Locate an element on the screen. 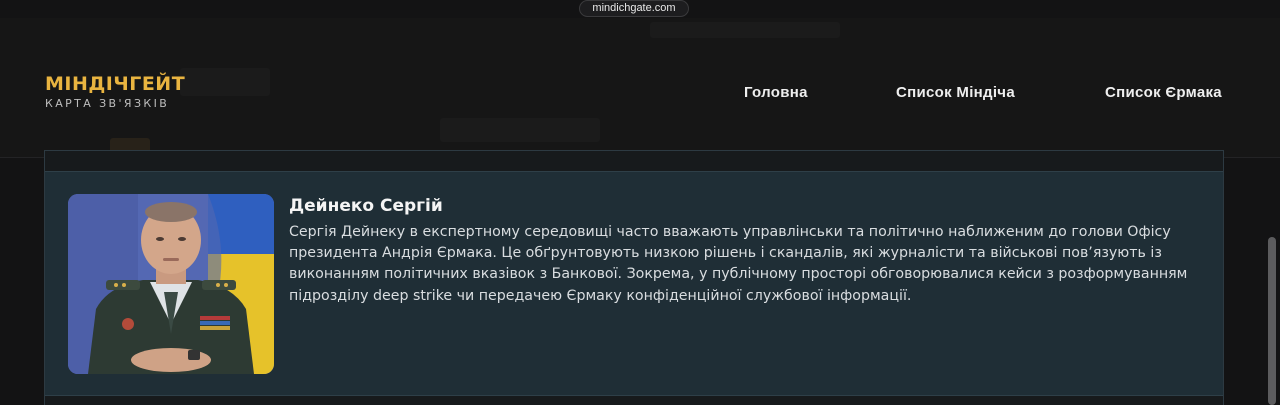  portrait-illustration is located at coordinates (171, 284).